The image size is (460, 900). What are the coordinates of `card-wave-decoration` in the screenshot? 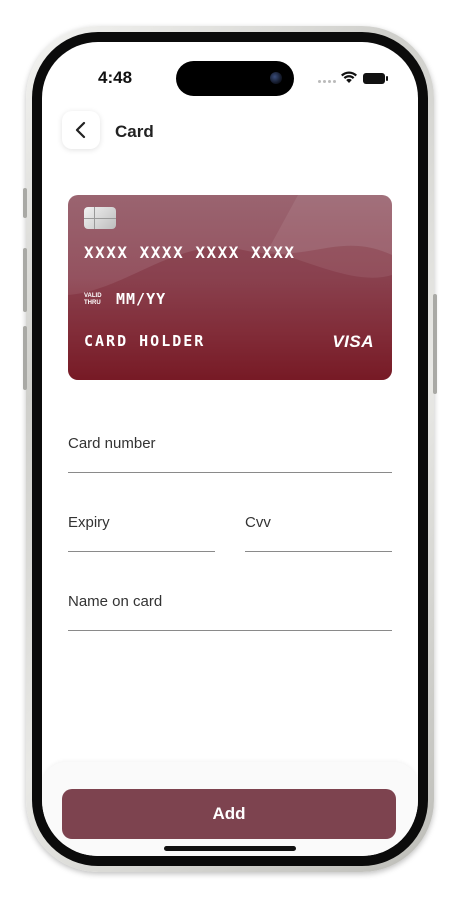 It's located at (230, 287).